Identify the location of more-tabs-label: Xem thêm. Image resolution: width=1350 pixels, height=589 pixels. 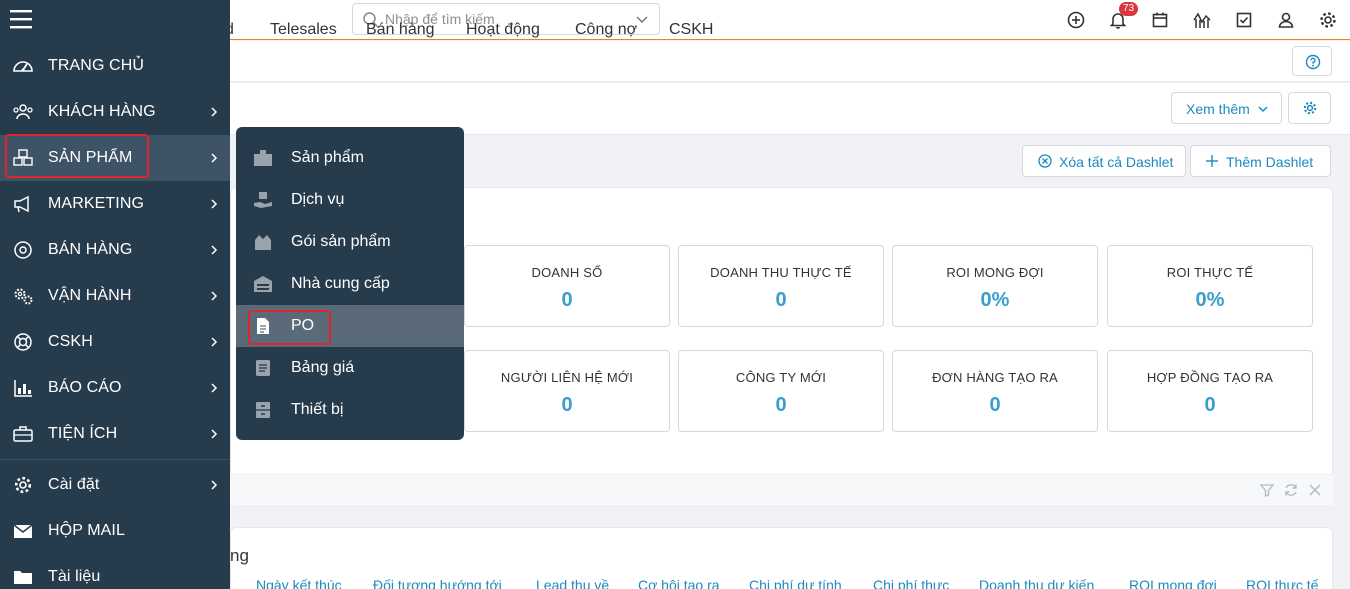
(1218, 109).